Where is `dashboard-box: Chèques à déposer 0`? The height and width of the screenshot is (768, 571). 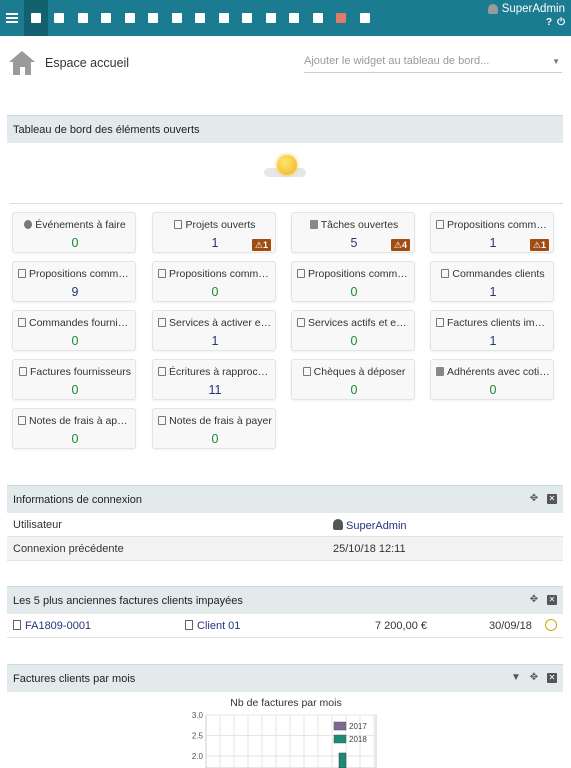 dashboard-box: Chèques à déposer 0 is located at coordinates (353, 379).